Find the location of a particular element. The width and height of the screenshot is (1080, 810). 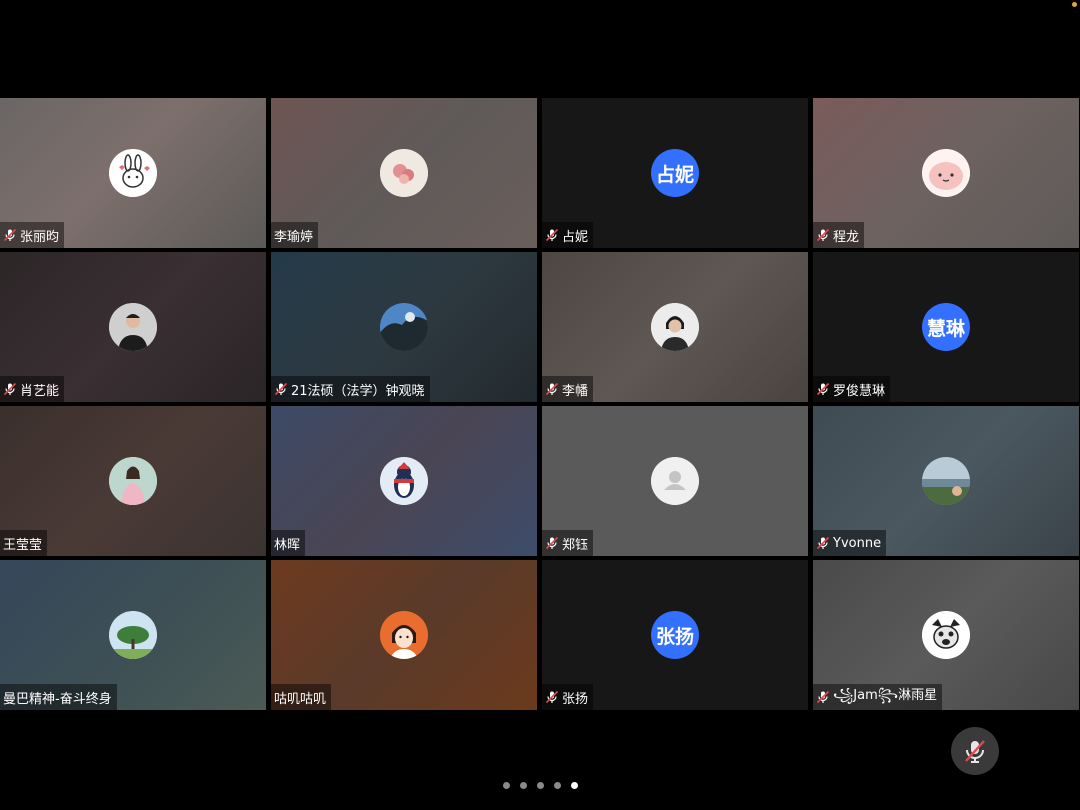

sea-photo-icon is located at coordinates (946, 481).